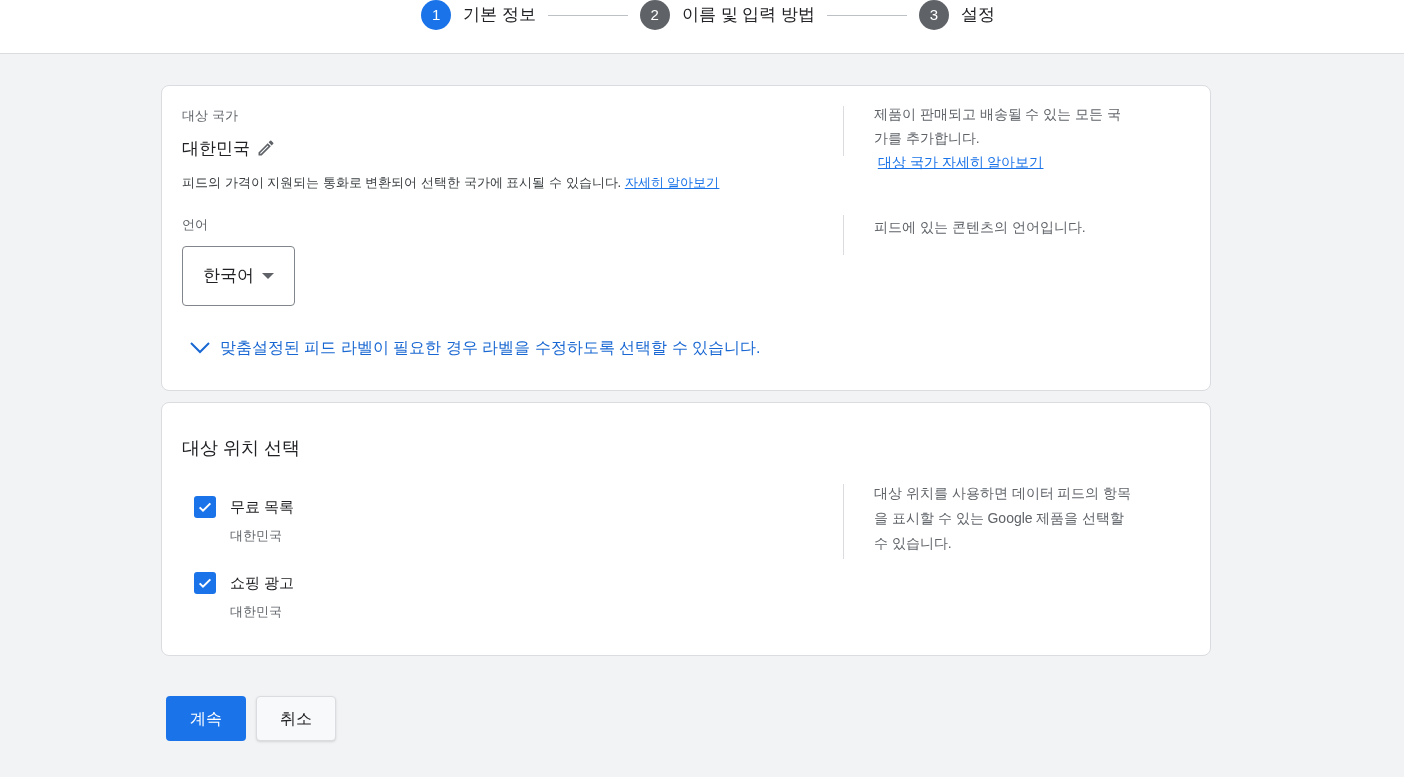  What do you see at coordinates (727, 15) in the screenshot?
I see `step-tab: 2 이름 및 입력 방법` at bounding box center [727, 15].